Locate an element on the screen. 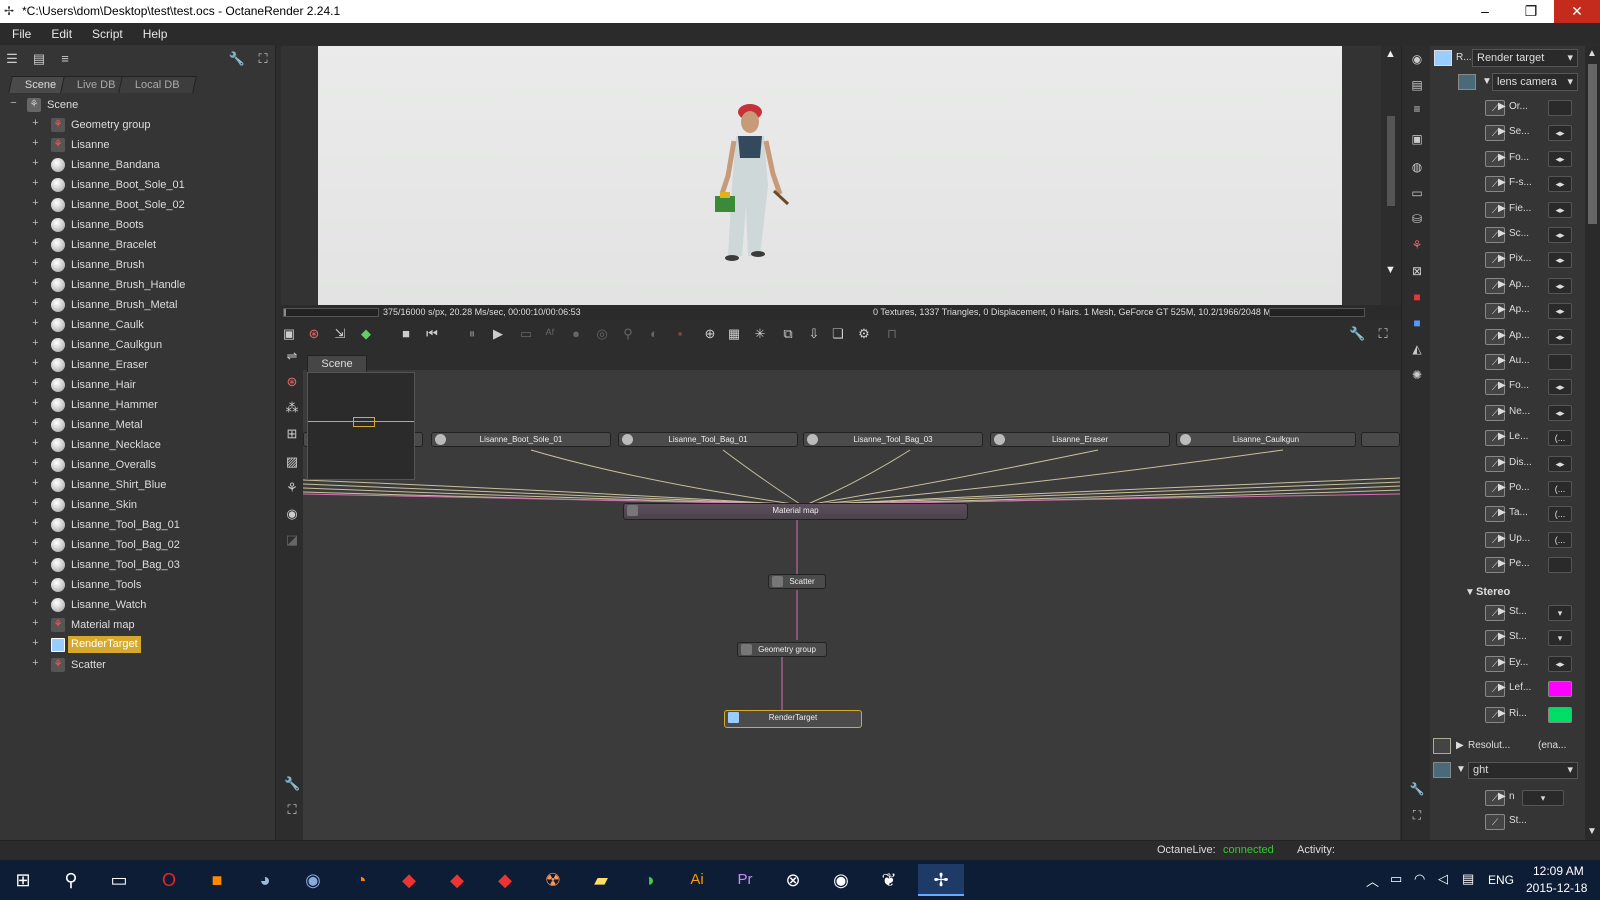 Image resolution: width=1600 pixels, height=900 pixels. clock-time: 12:09 AM is located at coordinates (1558, 871).